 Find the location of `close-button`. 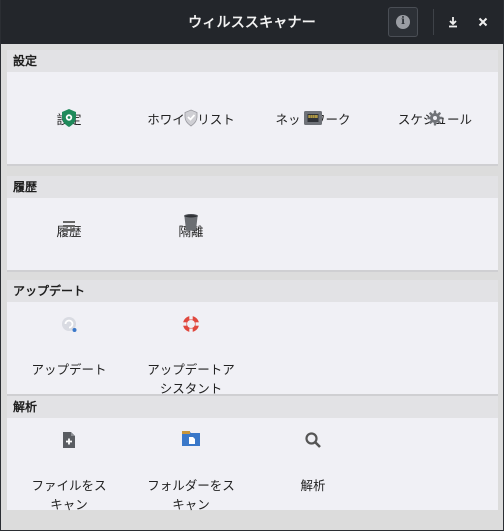

close-button is located at coordinates (483, 22).